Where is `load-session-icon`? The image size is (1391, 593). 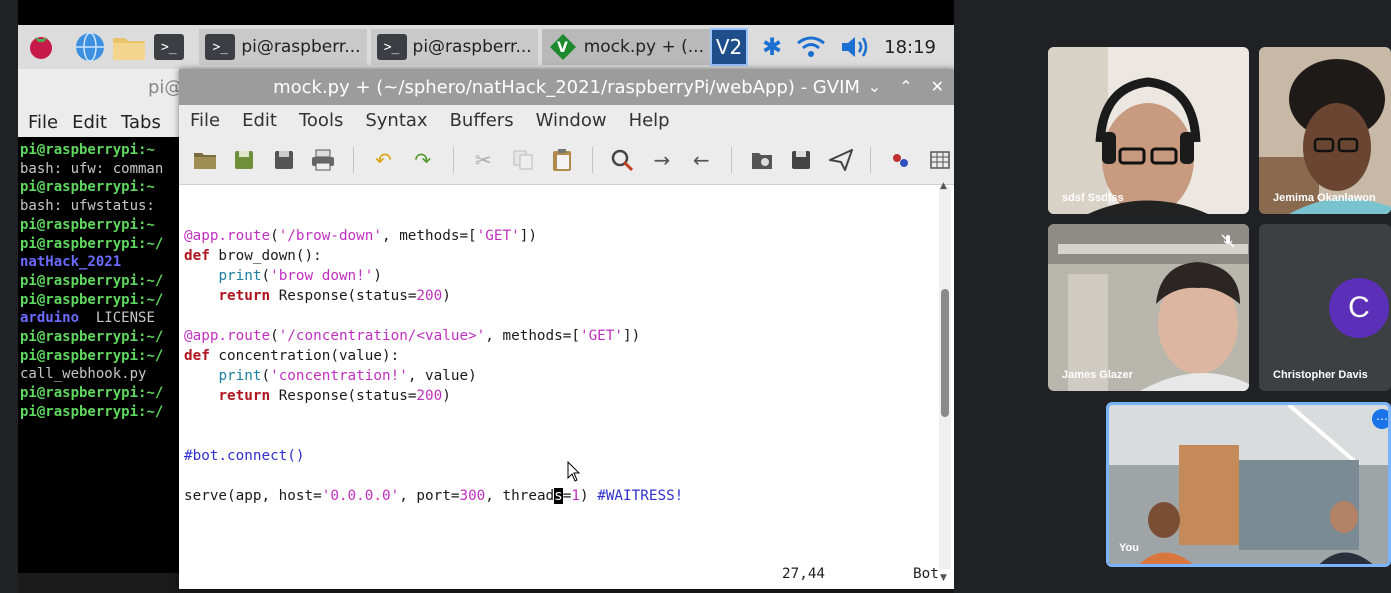 load-session-icon is located at coordinates (761, 160).